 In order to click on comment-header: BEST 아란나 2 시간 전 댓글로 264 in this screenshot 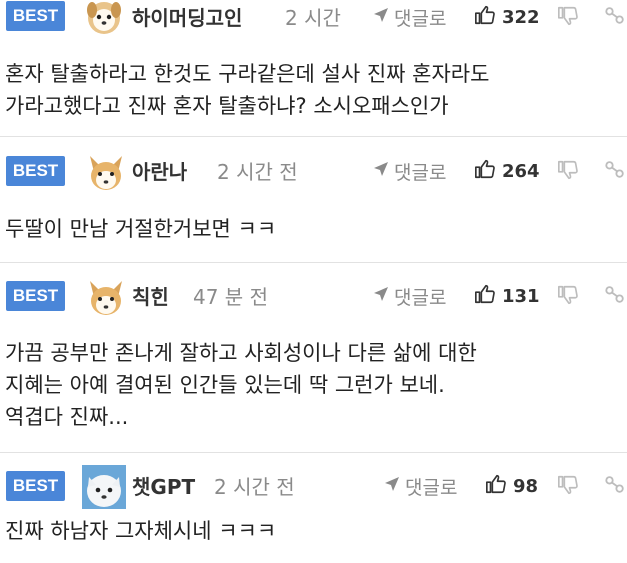, I will do `click(313, 173)`.